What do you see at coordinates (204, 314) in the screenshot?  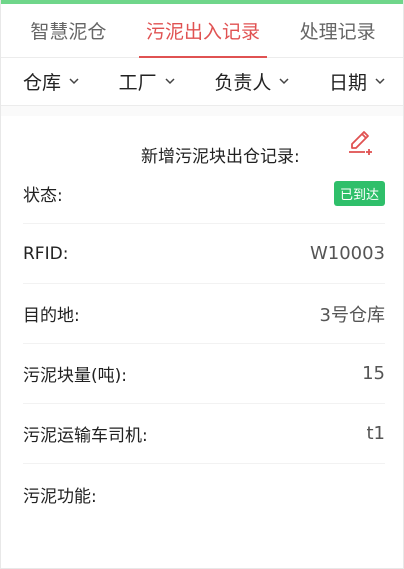 I see `field-destination-row: 目的地: 3号仓库` at bounding box center [204, 314].